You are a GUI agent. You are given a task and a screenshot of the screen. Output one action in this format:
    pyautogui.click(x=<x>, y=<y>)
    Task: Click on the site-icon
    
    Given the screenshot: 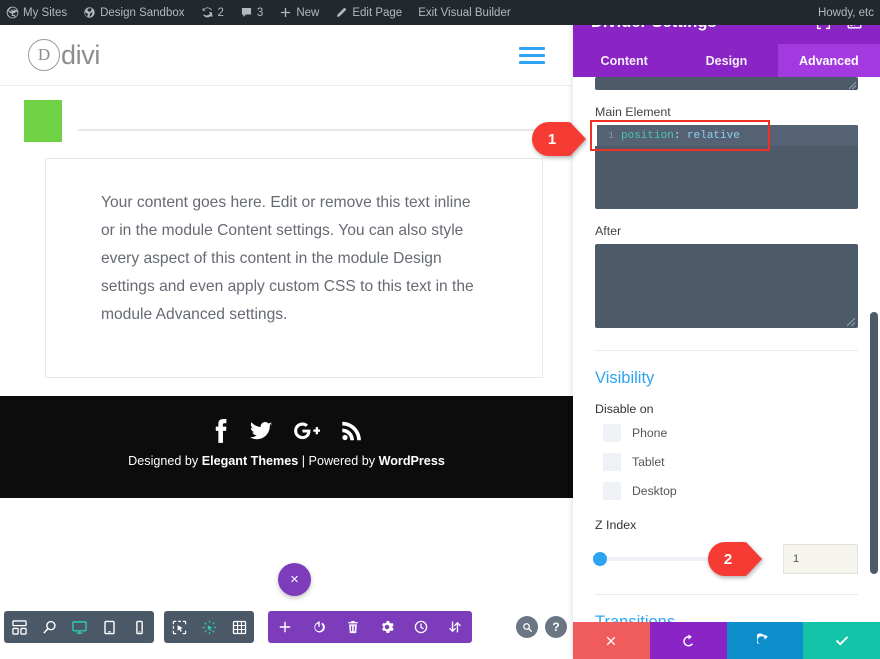 What is the action you would take?
    pyautogui.click(x=89, y=12)
    